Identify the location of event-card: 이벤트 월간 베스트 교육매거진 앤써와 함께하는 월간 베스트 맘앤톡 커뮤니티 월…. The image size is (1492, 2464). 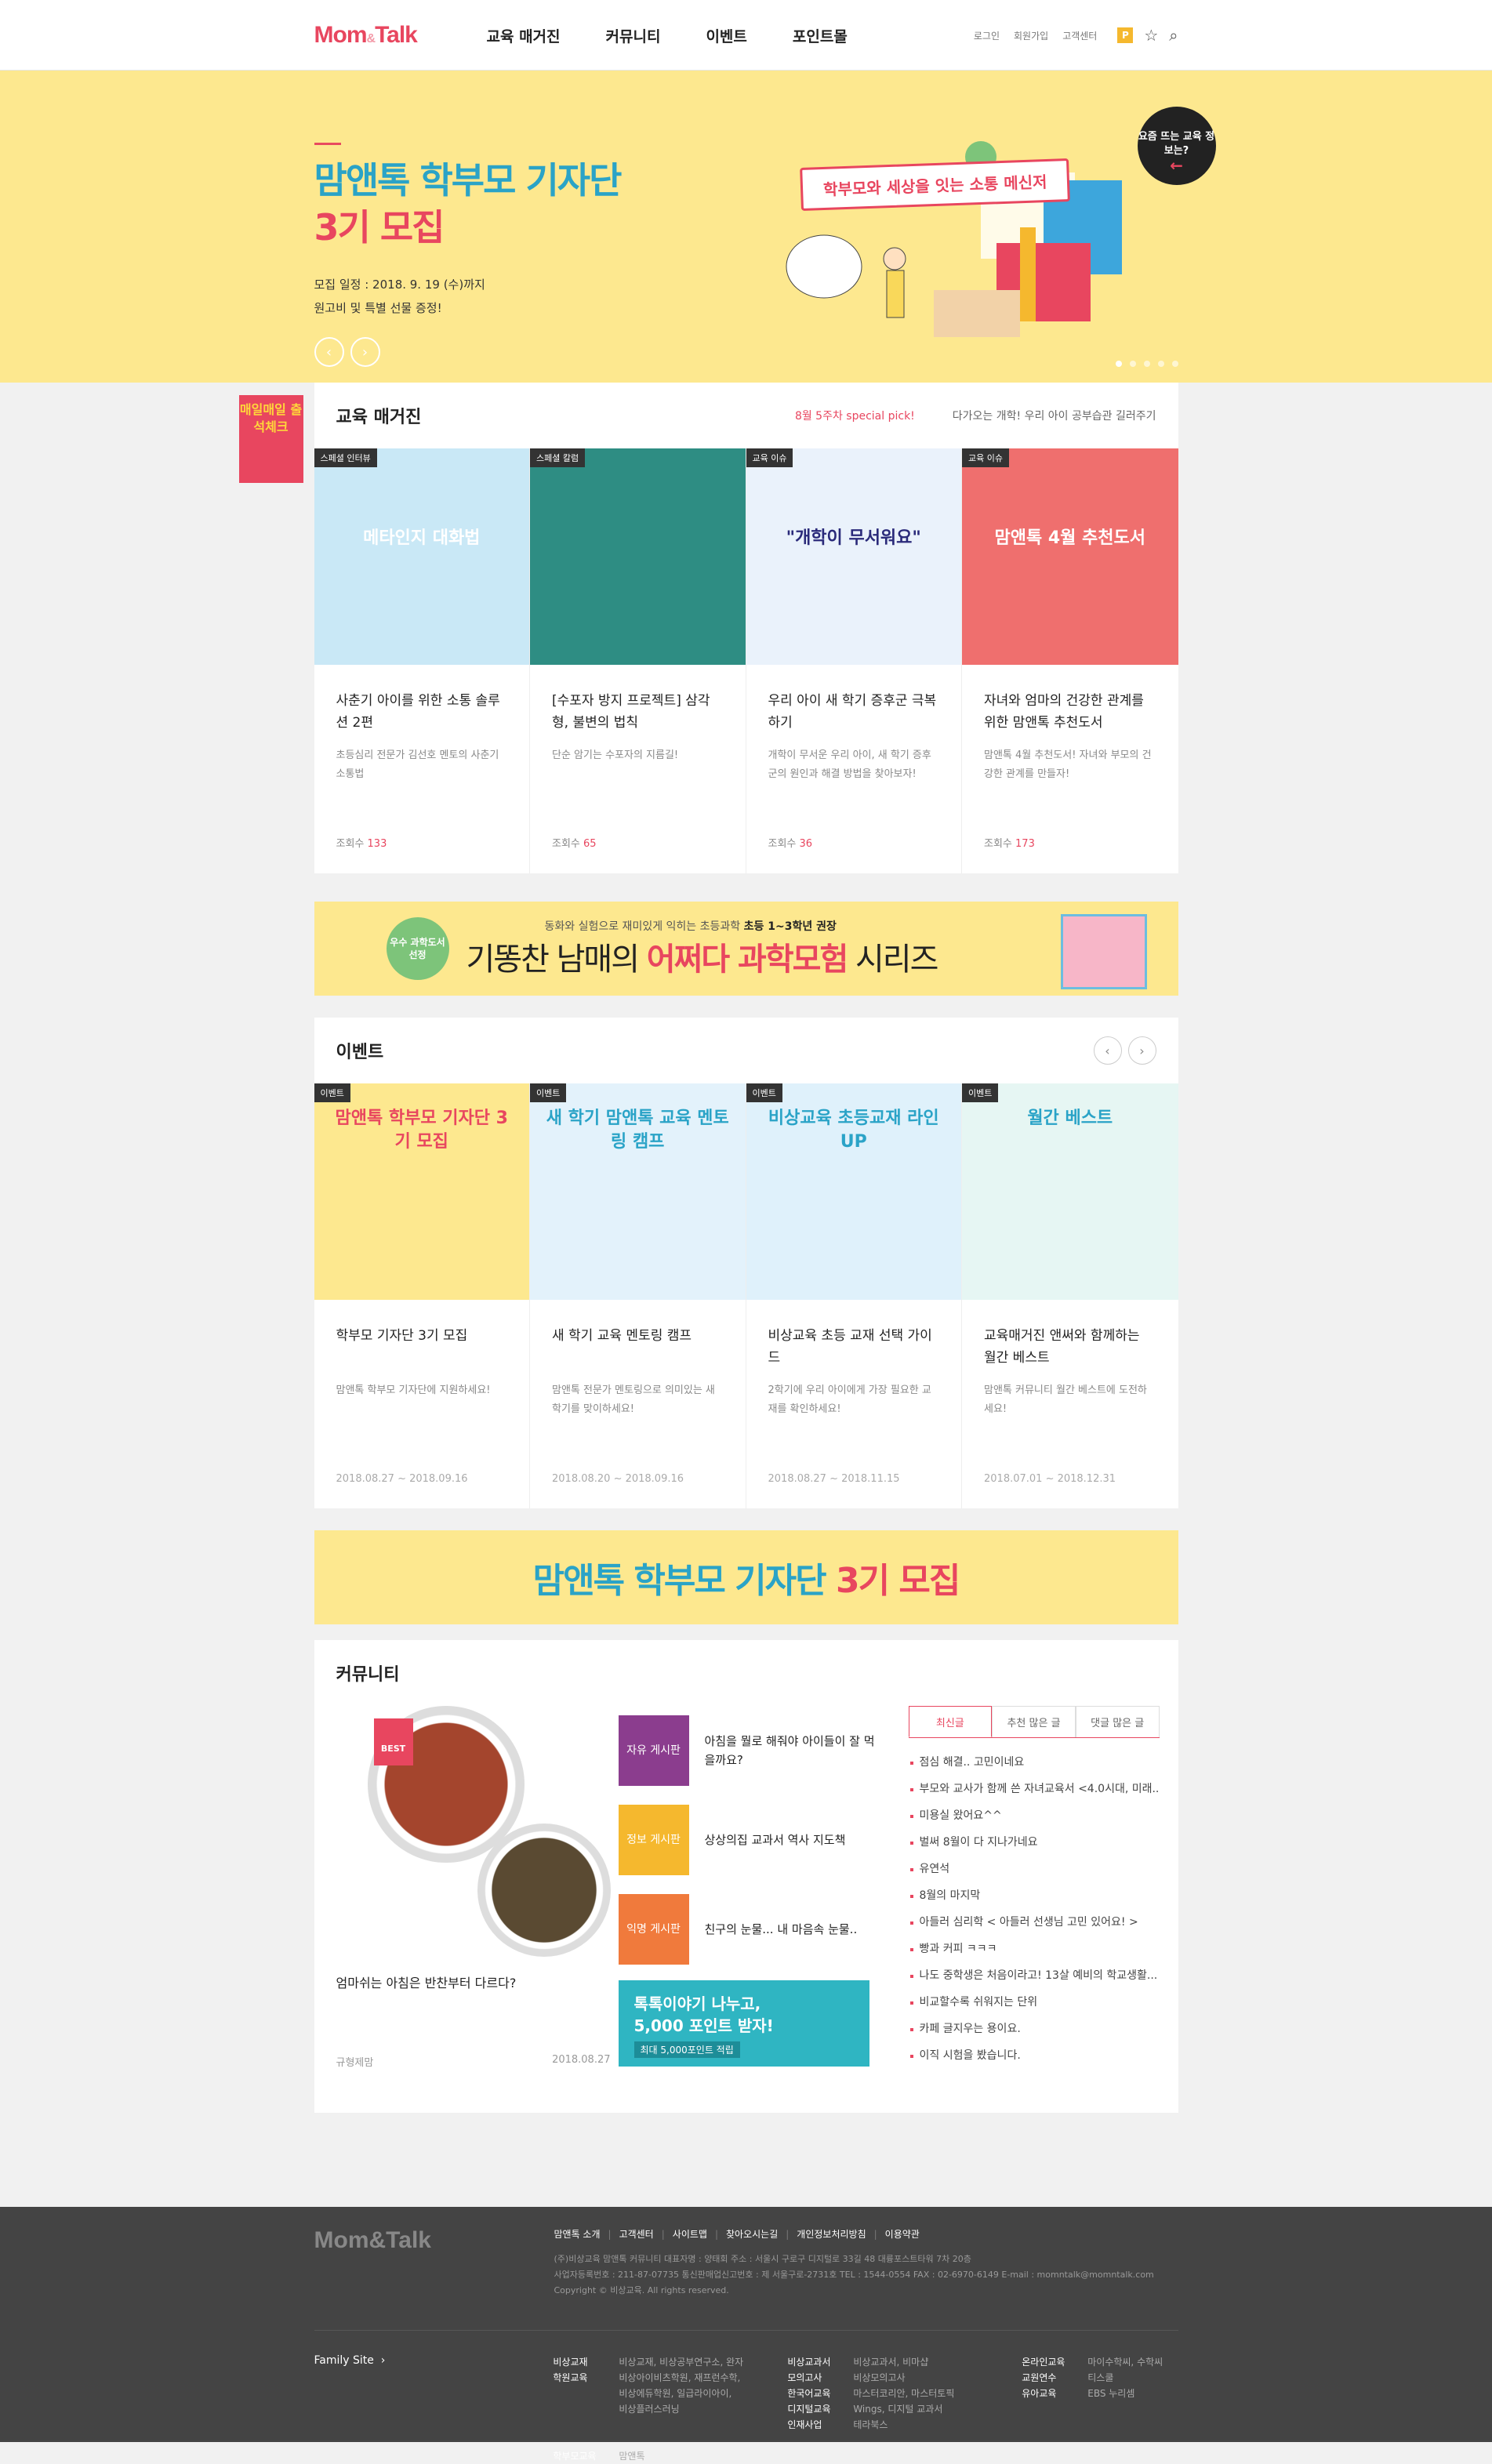
(1070, 1295).